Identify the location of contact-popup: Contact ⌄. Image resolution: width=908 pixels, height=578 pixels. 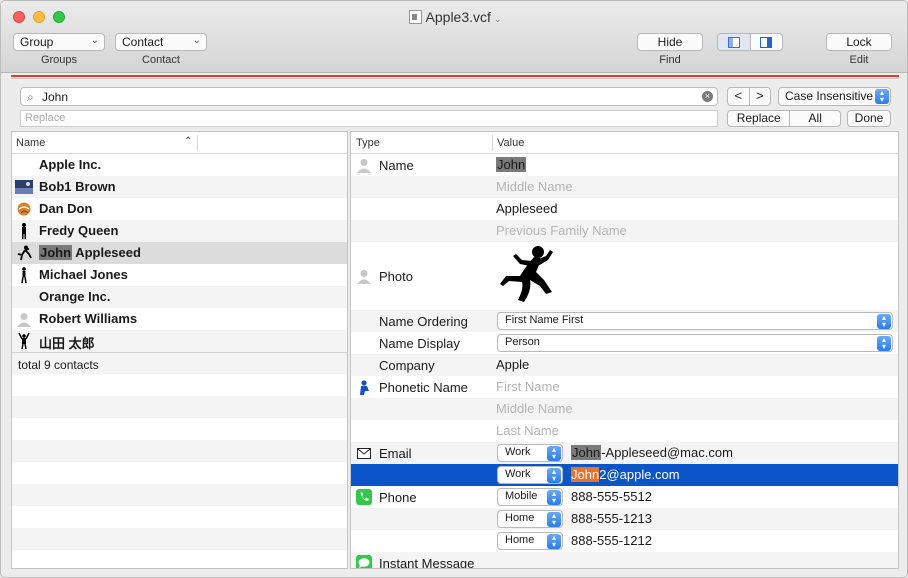
(161, 42).